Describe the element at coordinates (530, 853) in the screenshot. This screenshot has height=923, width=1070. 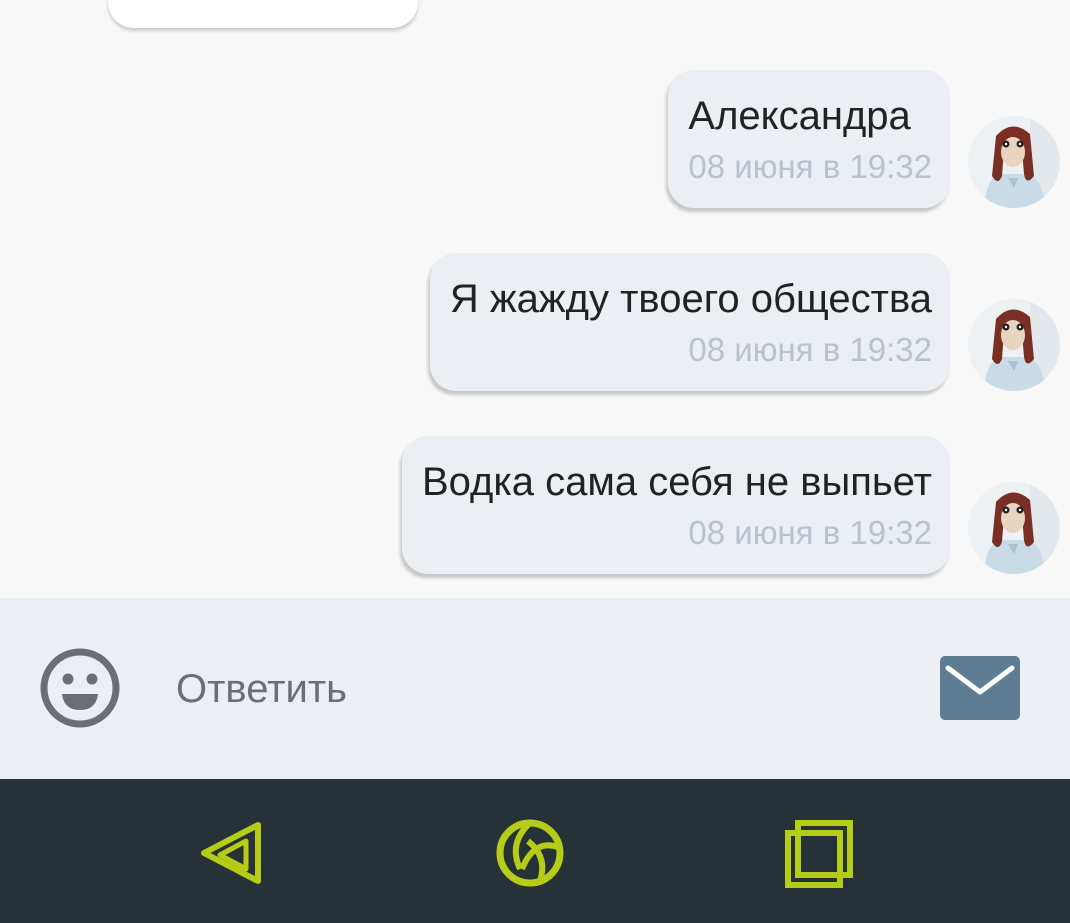
I see `home-ring-icon` at that location.